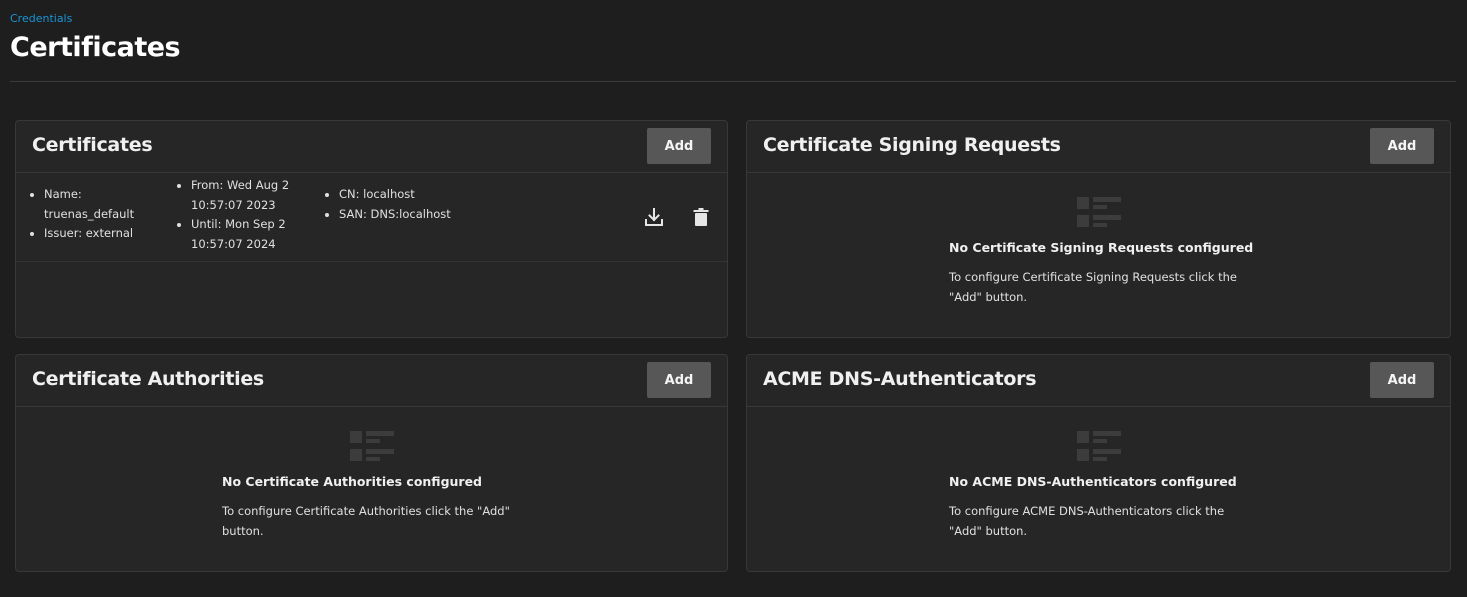 This screenshot has height=597, width=1467. Describe the element at coordinates (92, 145) in the screenshot. I see `card-title: Certificates` at that location.